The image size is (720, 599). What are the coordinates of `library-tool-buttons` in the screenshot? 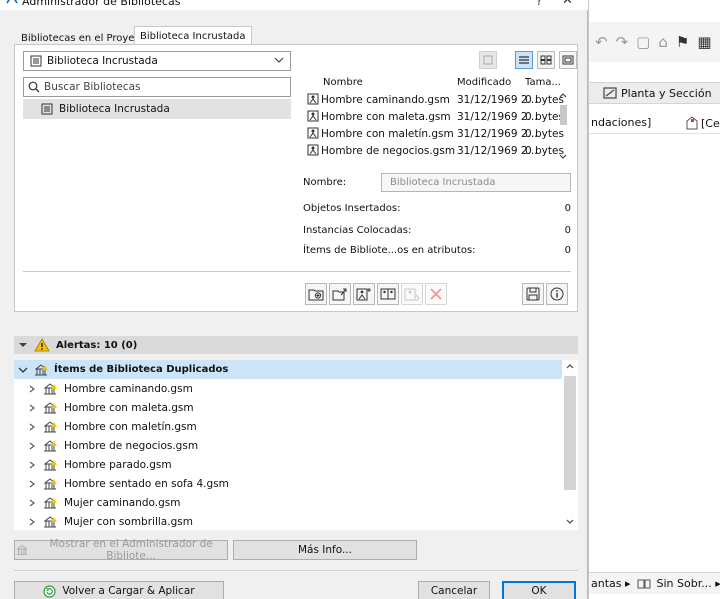 It's located at (376, 294).